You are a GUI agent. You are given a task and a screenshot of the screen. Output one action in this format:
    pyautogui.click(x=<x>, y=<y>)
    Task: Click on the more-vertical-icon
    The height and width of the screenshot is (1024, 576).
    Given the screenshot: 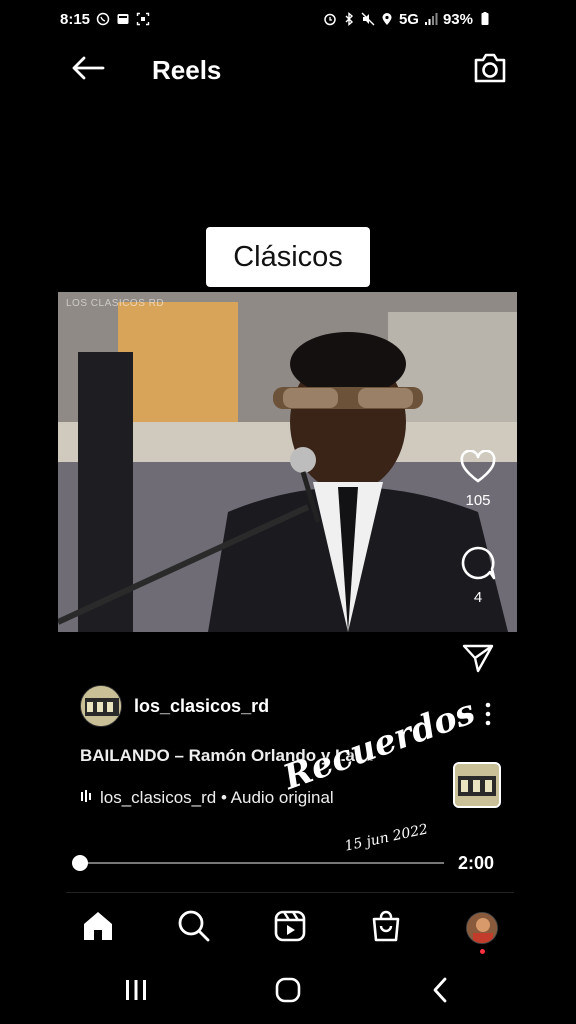 What is the action you would take?
    pyautogui.click(x=488, y=718)
    